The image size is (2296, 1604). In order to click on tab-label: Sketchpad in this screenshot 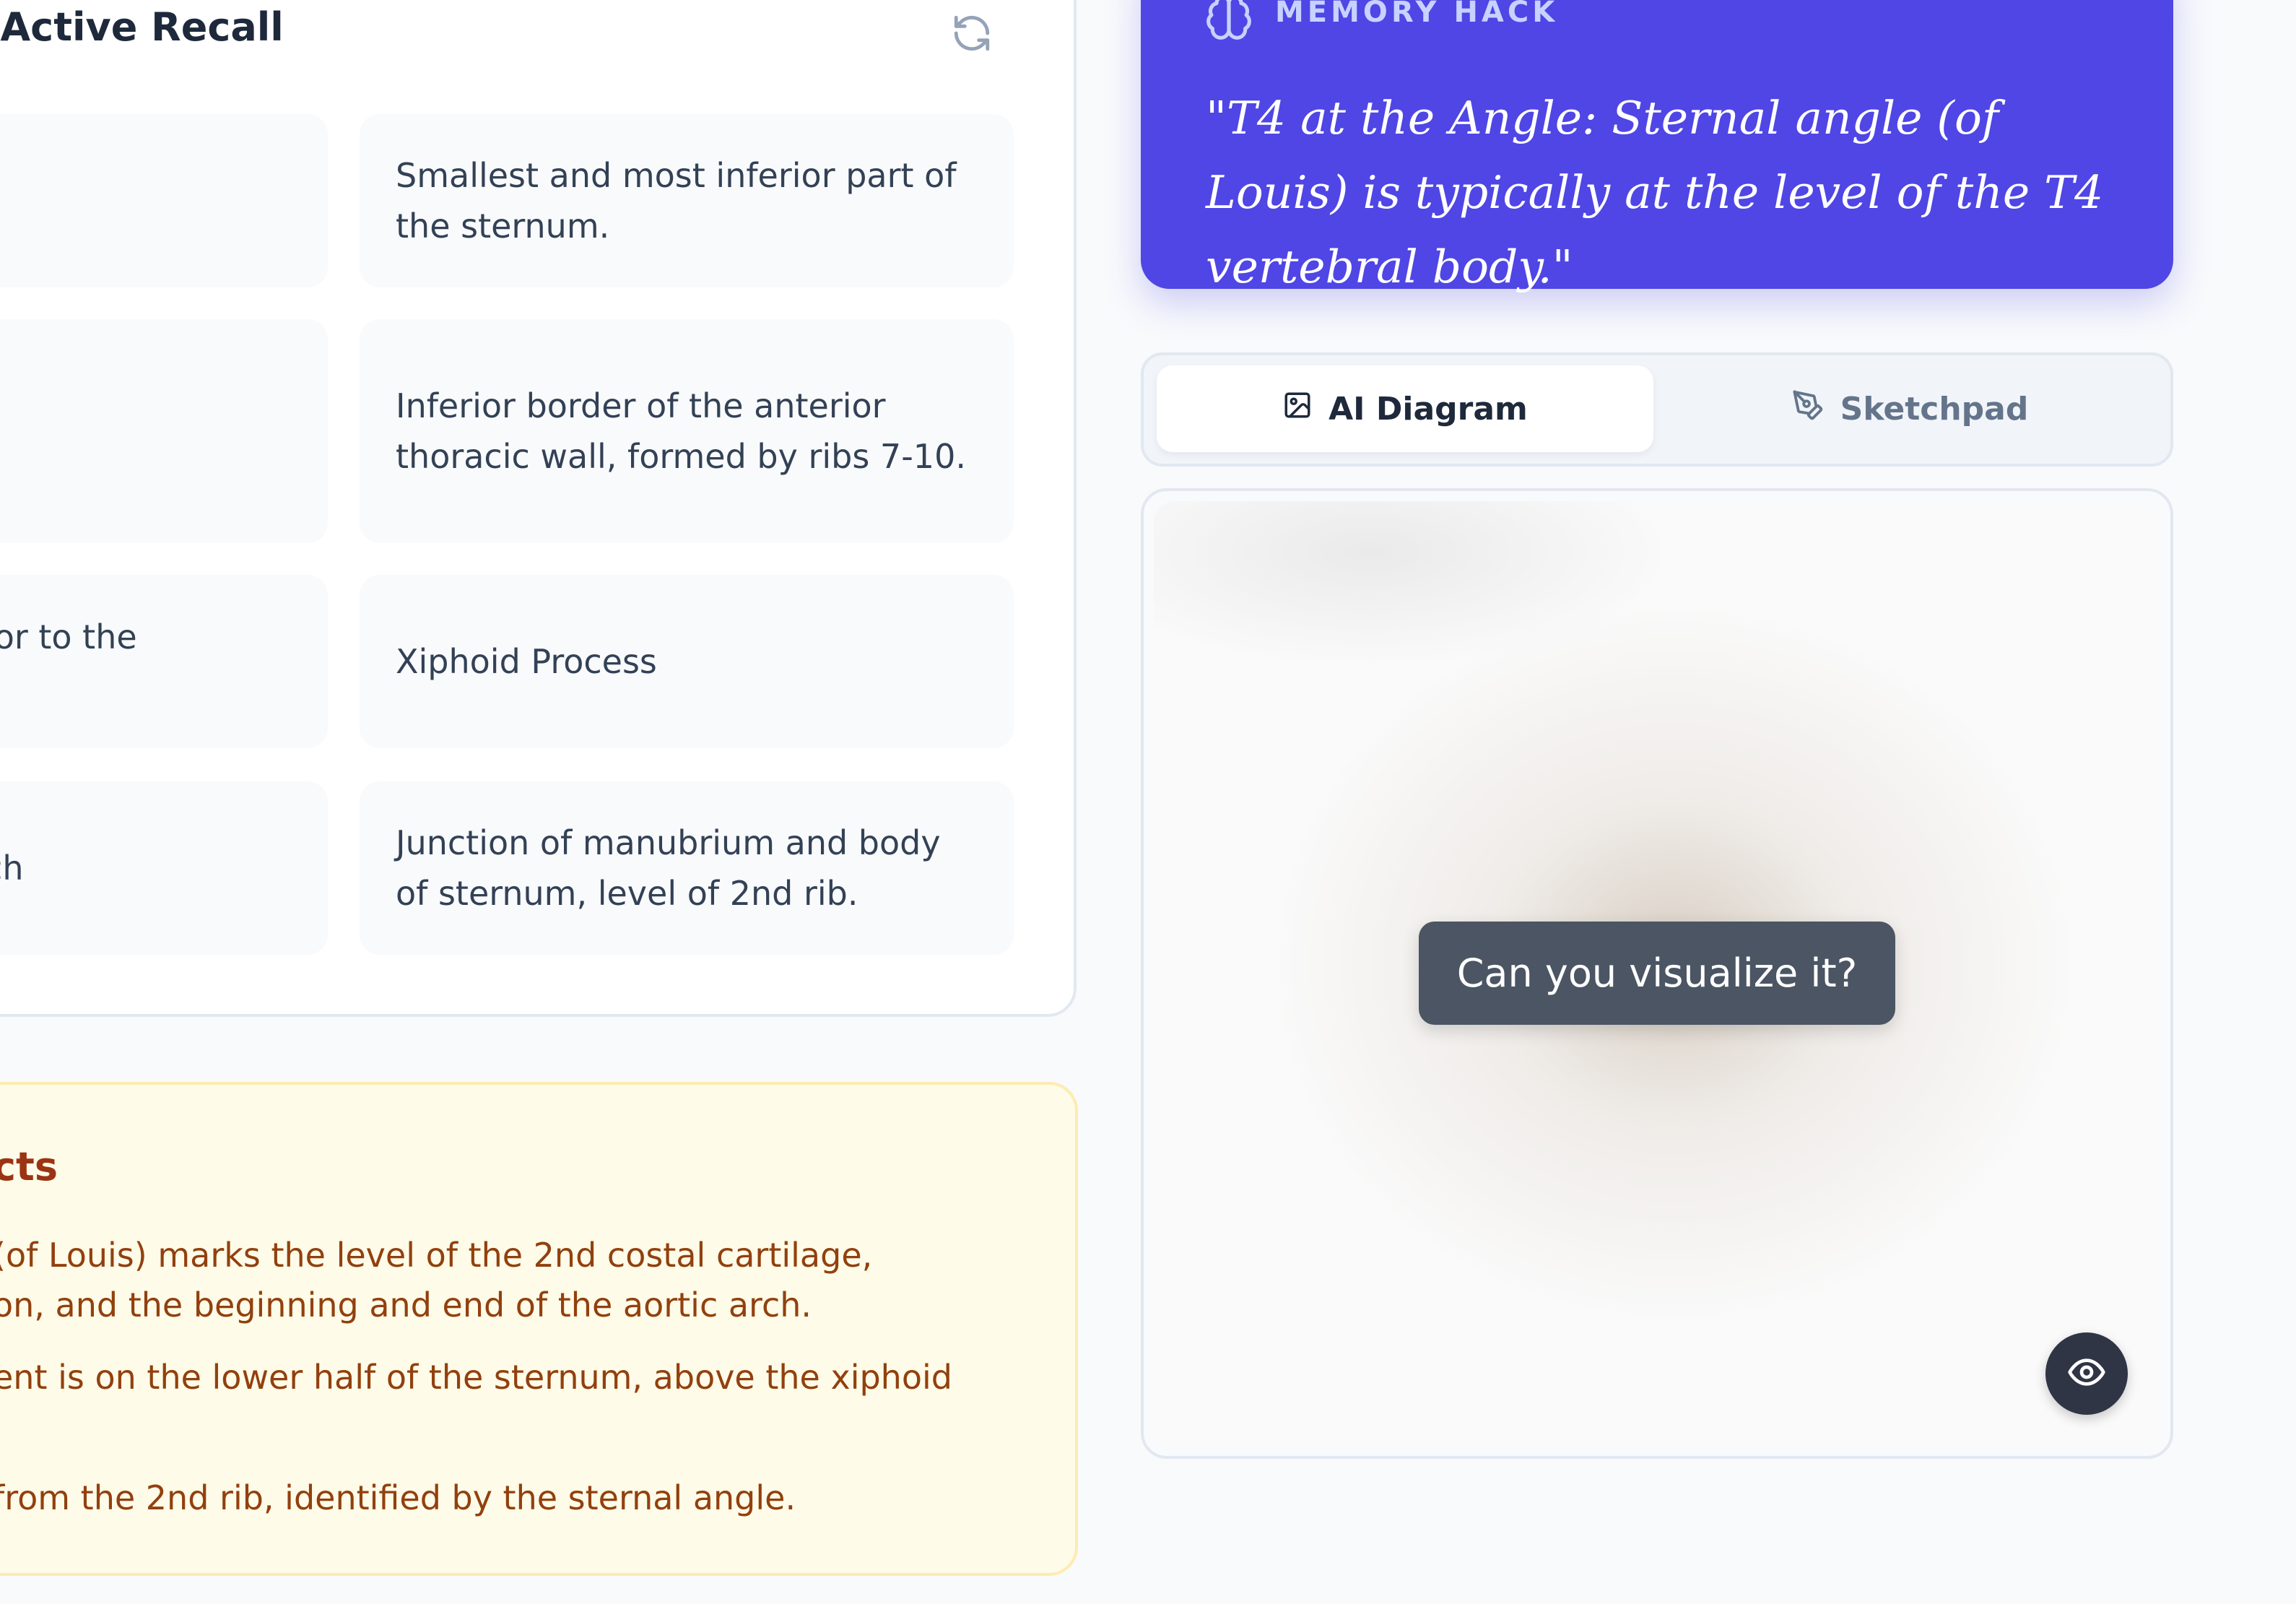, I will do `click(1934, 409)`.